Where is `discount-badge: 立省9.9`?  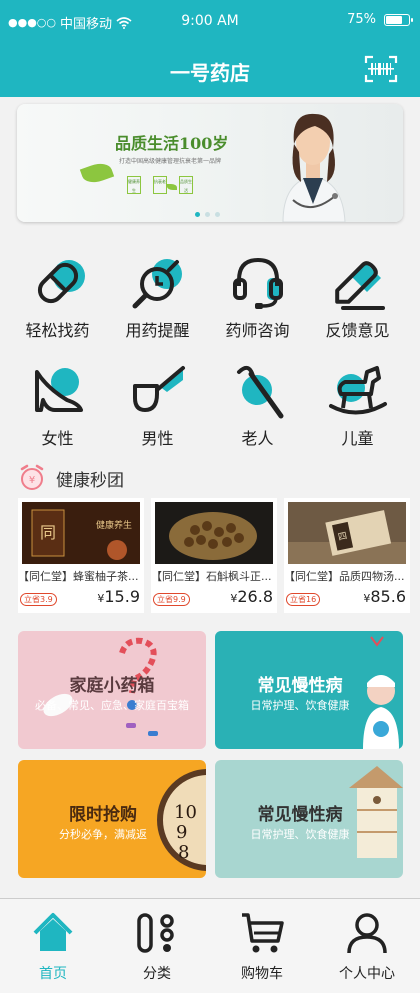 discount-badge: 立省9.9 is located at coordinates (171, 599).